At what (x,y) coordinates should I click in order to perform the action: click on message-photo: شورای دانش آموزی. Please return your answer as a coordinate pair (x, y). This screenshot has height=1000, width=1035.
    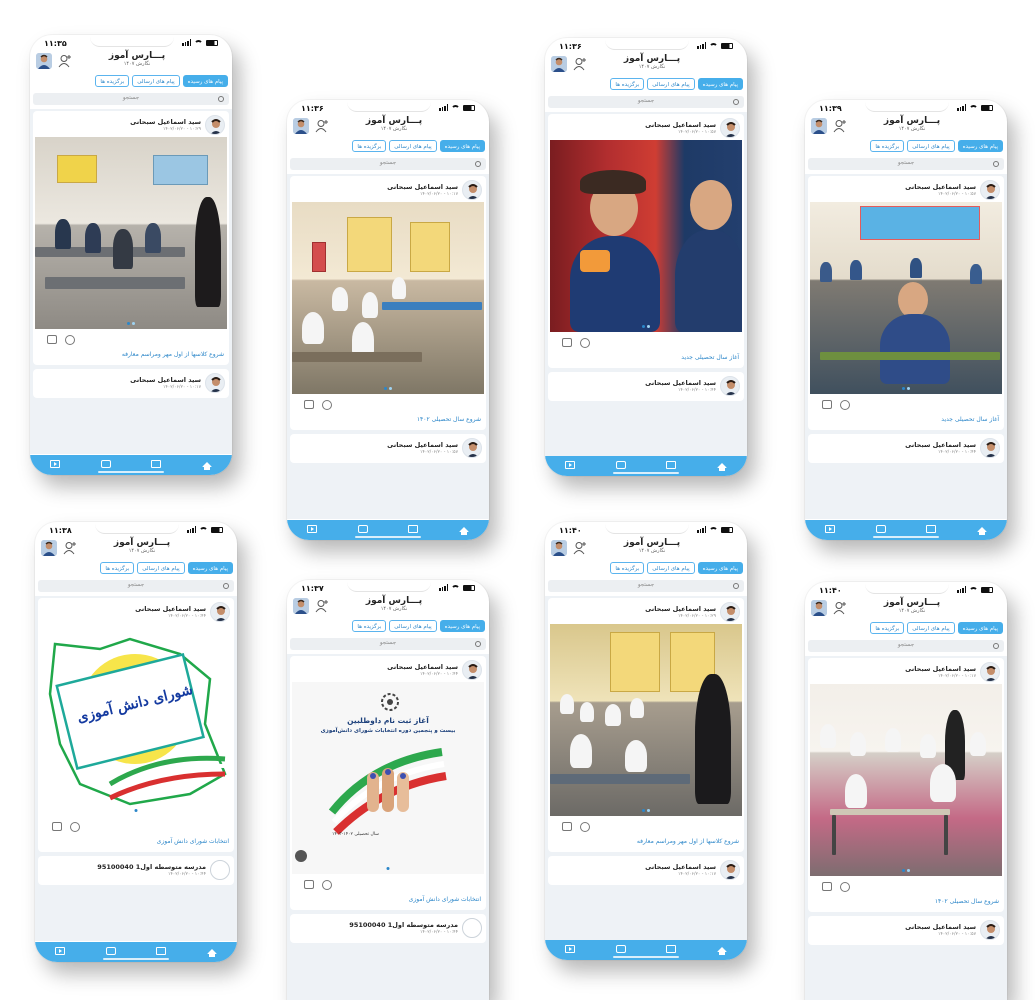
    Looking at the image, I should click on (136, 720).